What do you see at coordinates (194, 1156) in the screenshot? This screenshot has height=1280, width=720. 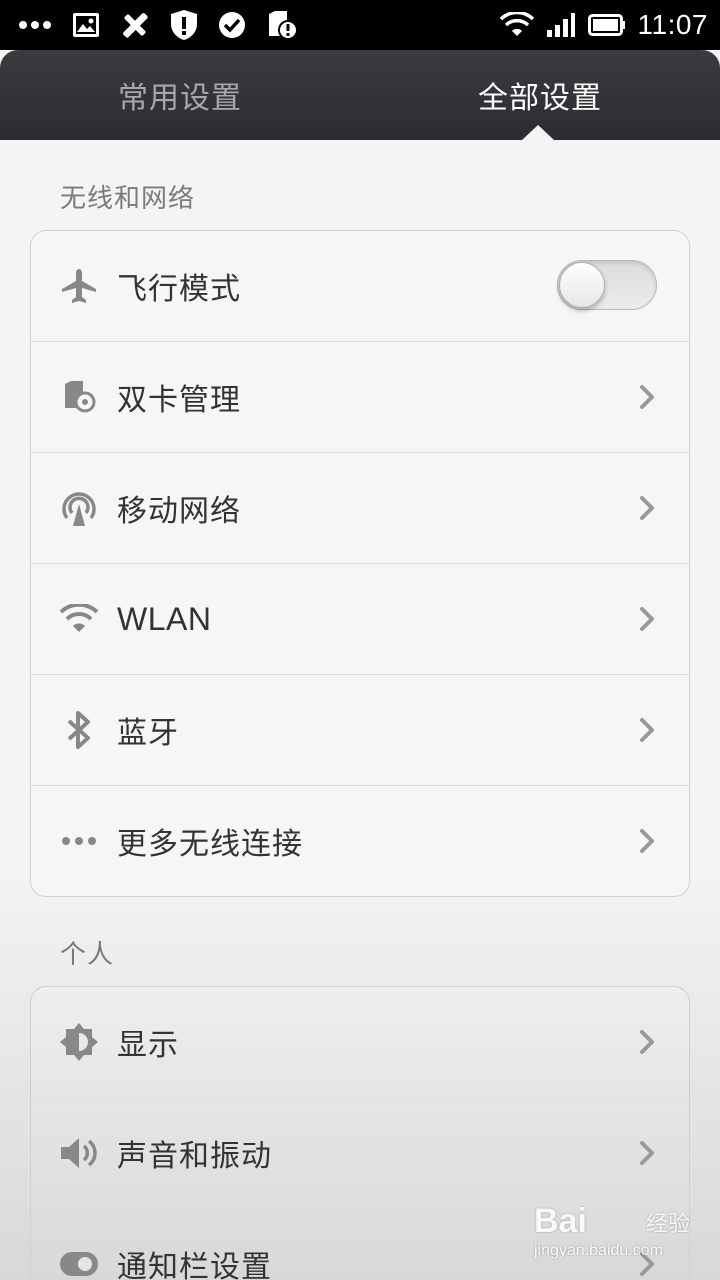 I see `setting-label: 声音和振动` at bounding box center [194, 1156].